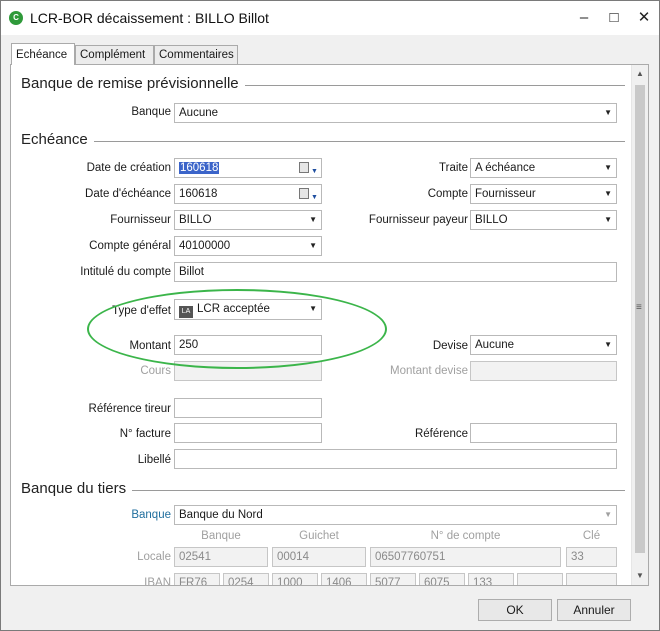 The width and height of the screenshot is (660, 631). Describe the element at coordinates (186, 312) in the screenshot. I see `lcr-type-icon: LA` at that location.